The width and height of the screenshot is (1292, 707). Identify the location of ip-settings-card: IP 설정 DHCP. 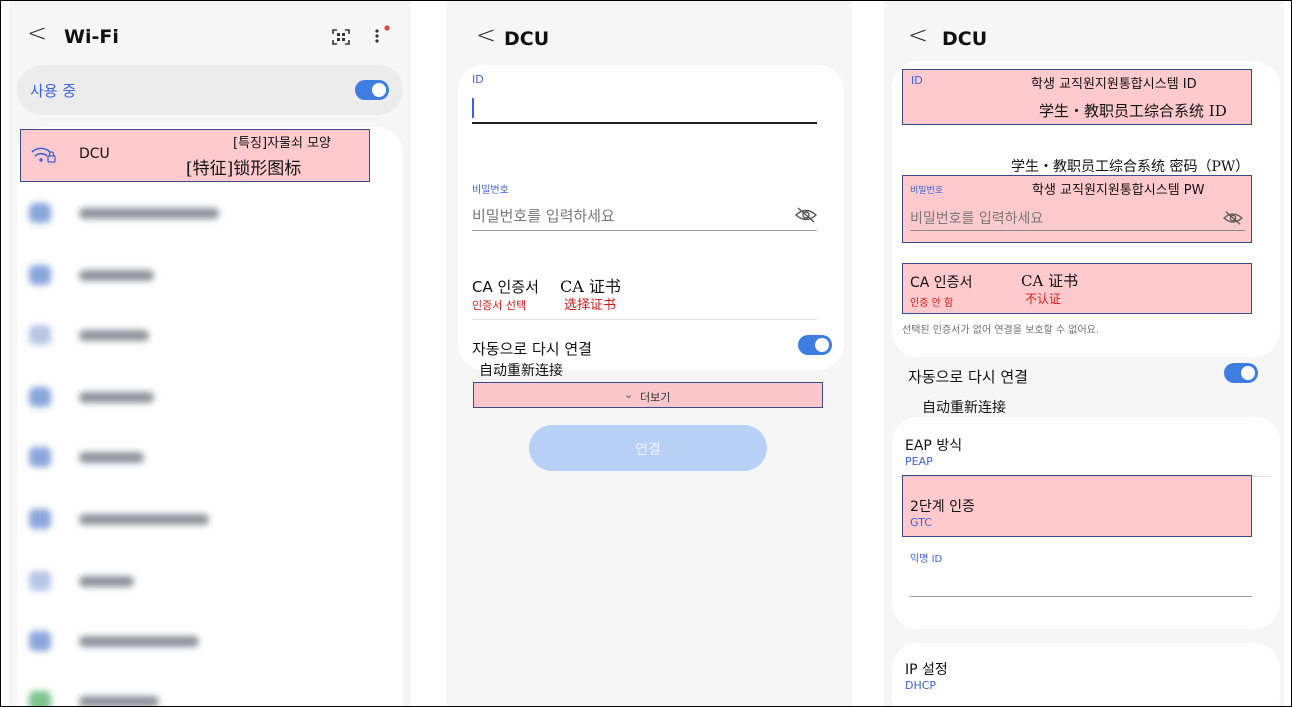
(1086, 674).